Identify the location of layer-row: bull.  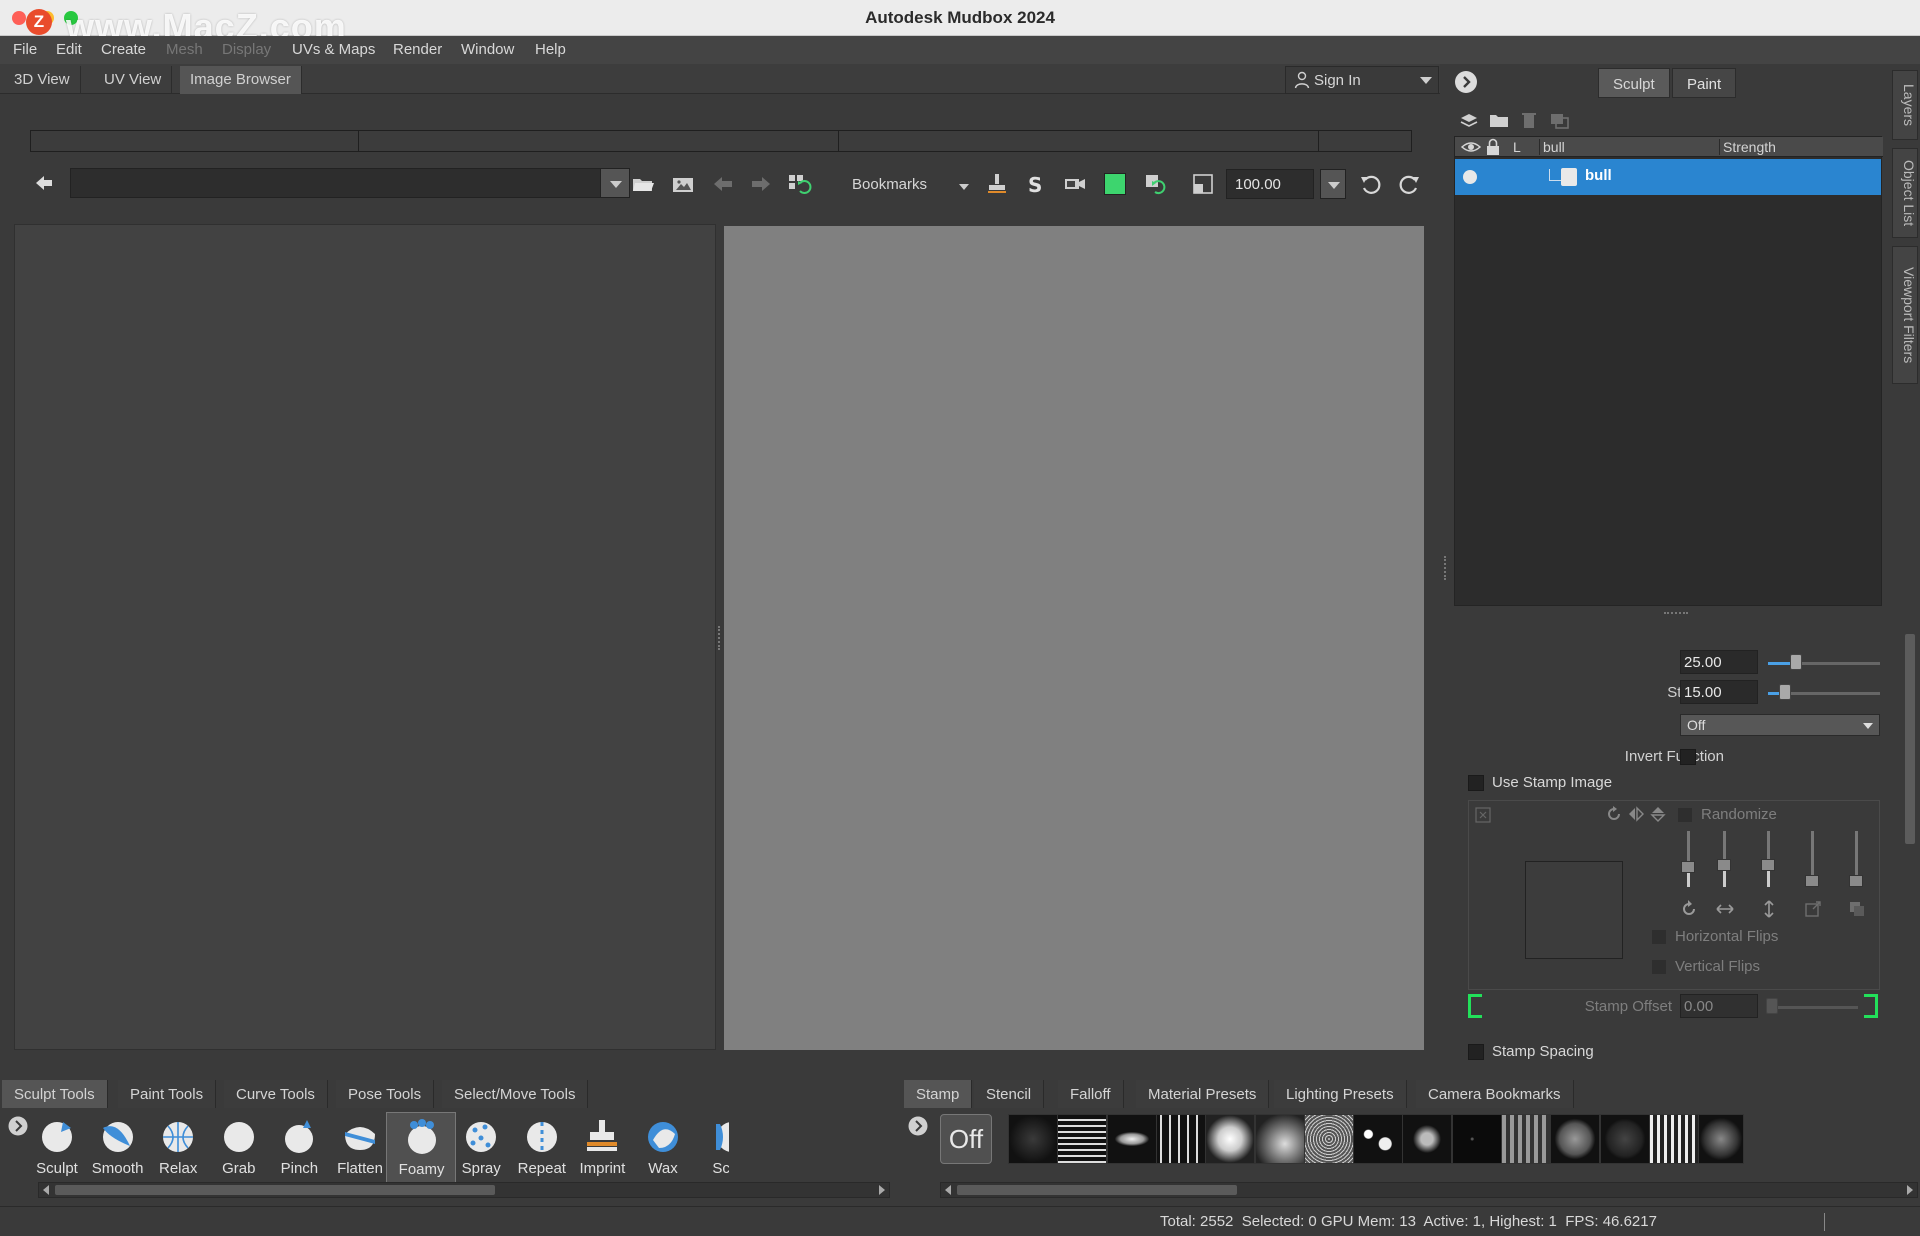
(1668, 177).